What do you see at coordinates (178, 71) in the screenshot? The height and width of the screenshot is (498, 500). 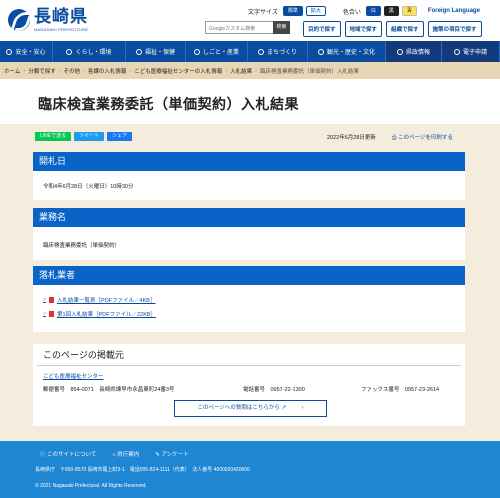 I see `breadcrumb-center-bid-info: こども医療福祉センターの入札情報` at bounding box center [178, 71].